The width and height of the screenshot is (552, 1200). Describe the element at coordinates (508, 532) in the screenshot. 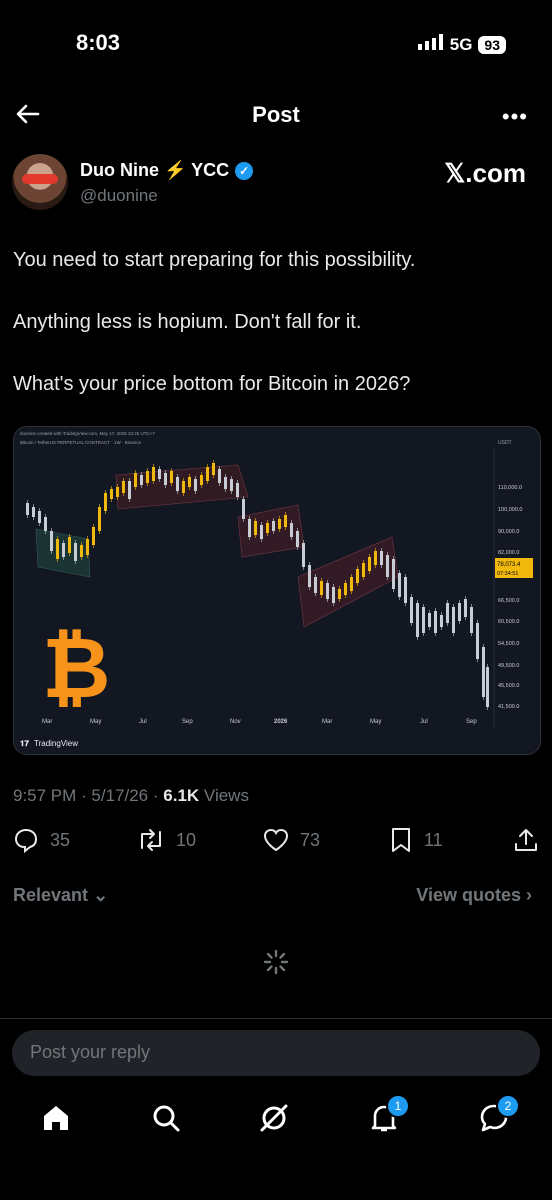

I see `price-tick: 90,000.0` at that location.